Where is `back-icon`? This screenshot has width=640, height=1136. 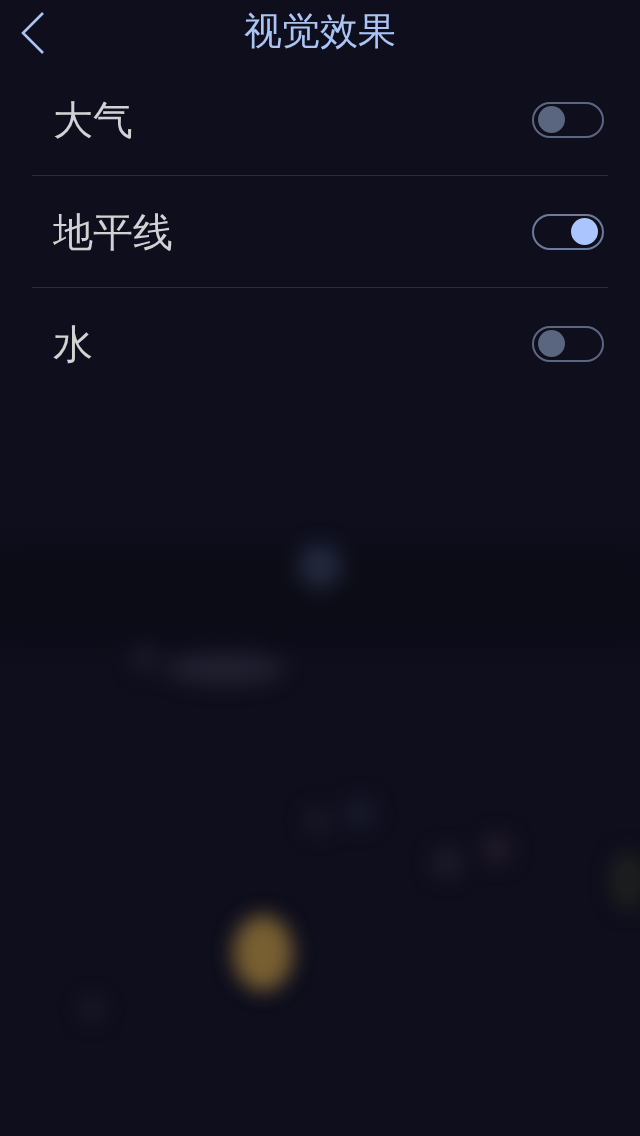 back-icon is located at coordinates (33, 33).